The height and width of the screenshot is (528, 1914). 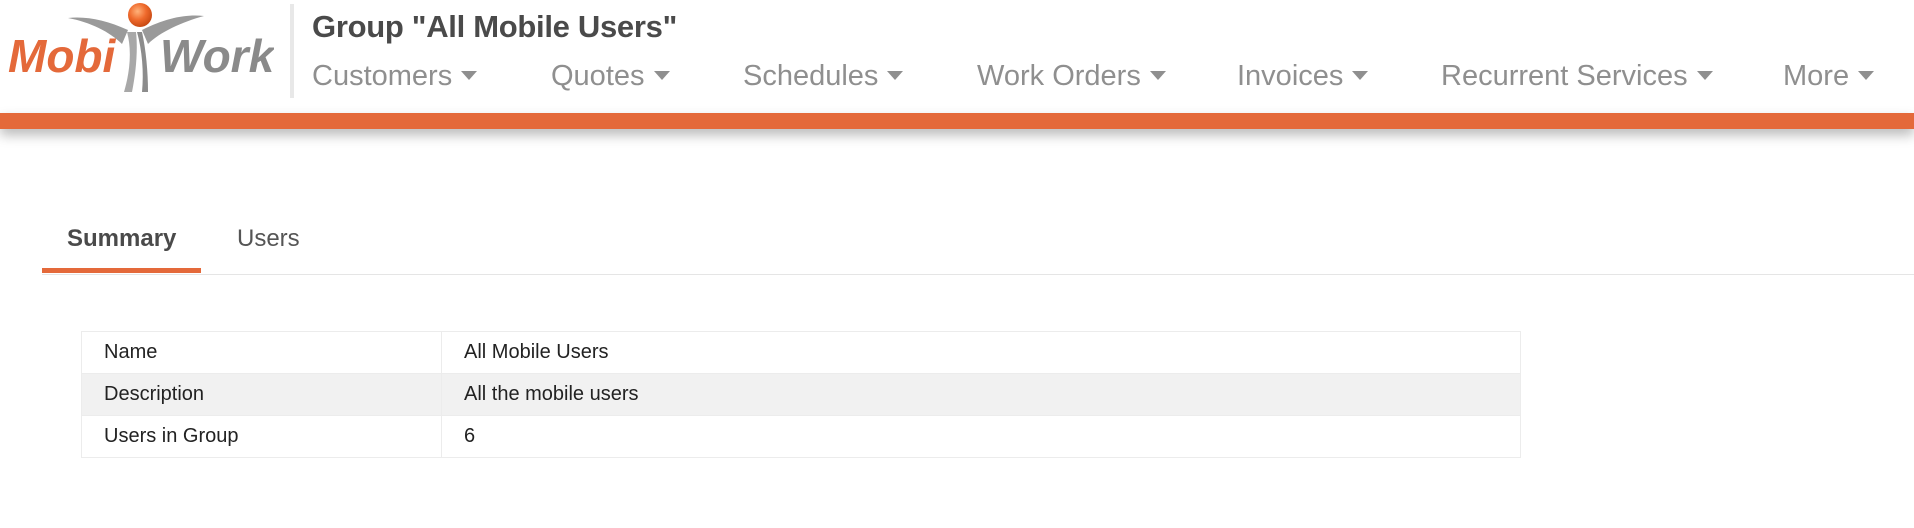 I want to click on nav-more: More, so click(x=1829, y=76).